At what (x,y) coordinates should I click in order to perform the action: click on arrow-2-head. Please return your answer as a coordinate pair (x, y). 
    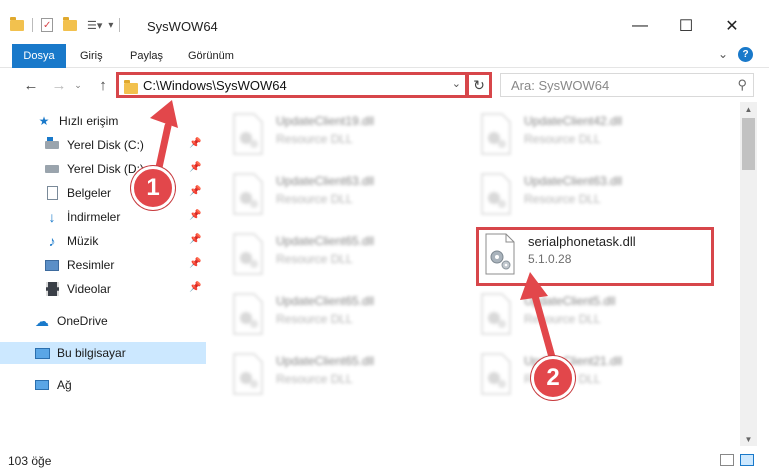
    Looking at the image, I should click on (534, 286).